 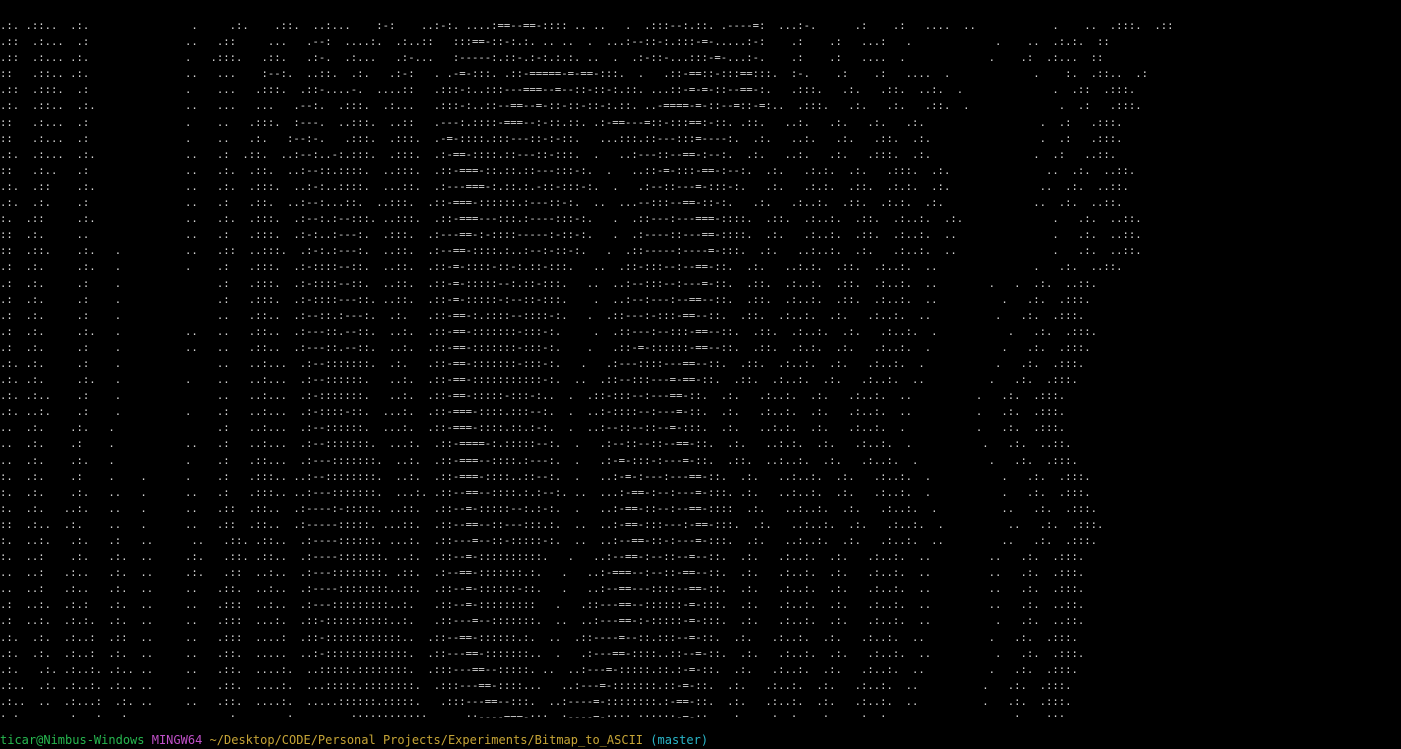 I want to click on prompt-user-host: ticar@Nimbus-Windows, so click(x=72, y=740).